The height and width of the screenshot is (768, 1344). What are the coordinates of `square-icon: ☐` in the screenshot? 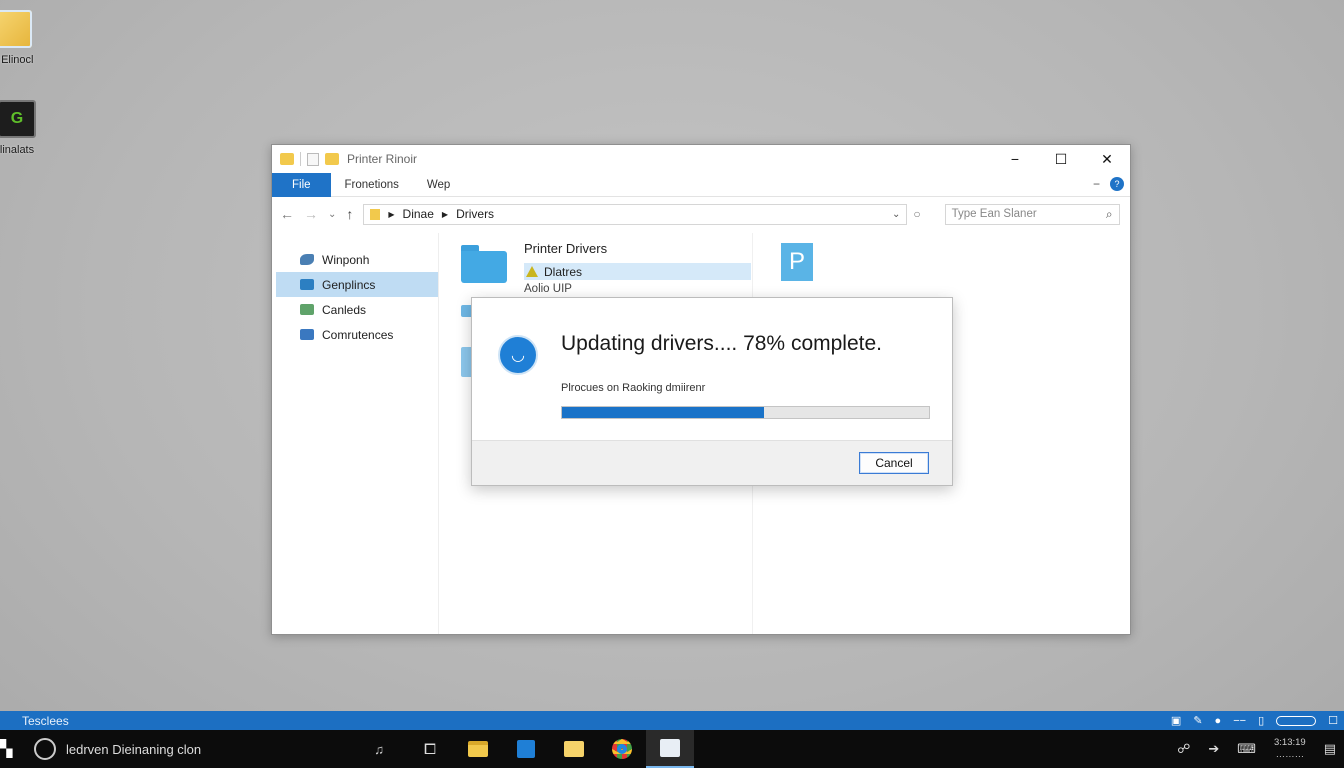 It's located at (1333, 720).